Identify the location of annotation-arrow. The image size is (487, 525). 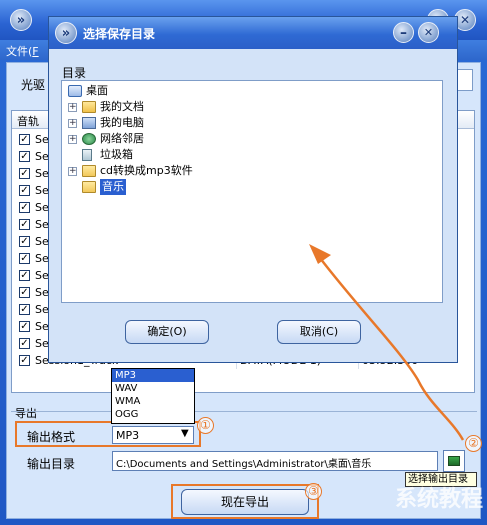
(387, 342).